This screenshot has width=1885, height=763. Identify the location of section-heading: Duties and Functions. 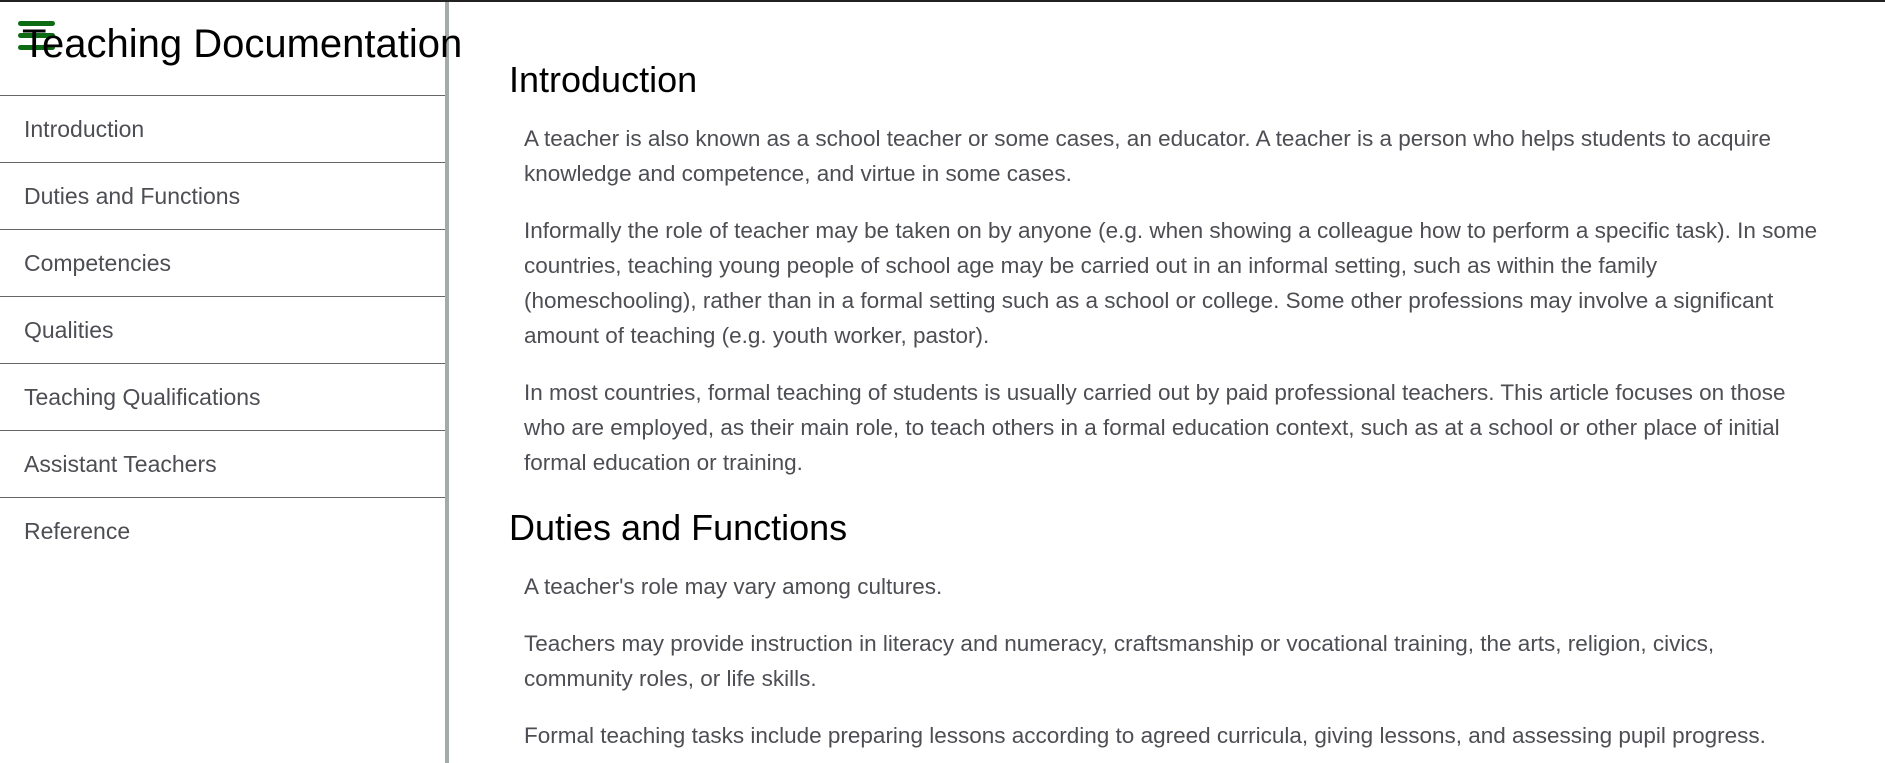
(678, 528).